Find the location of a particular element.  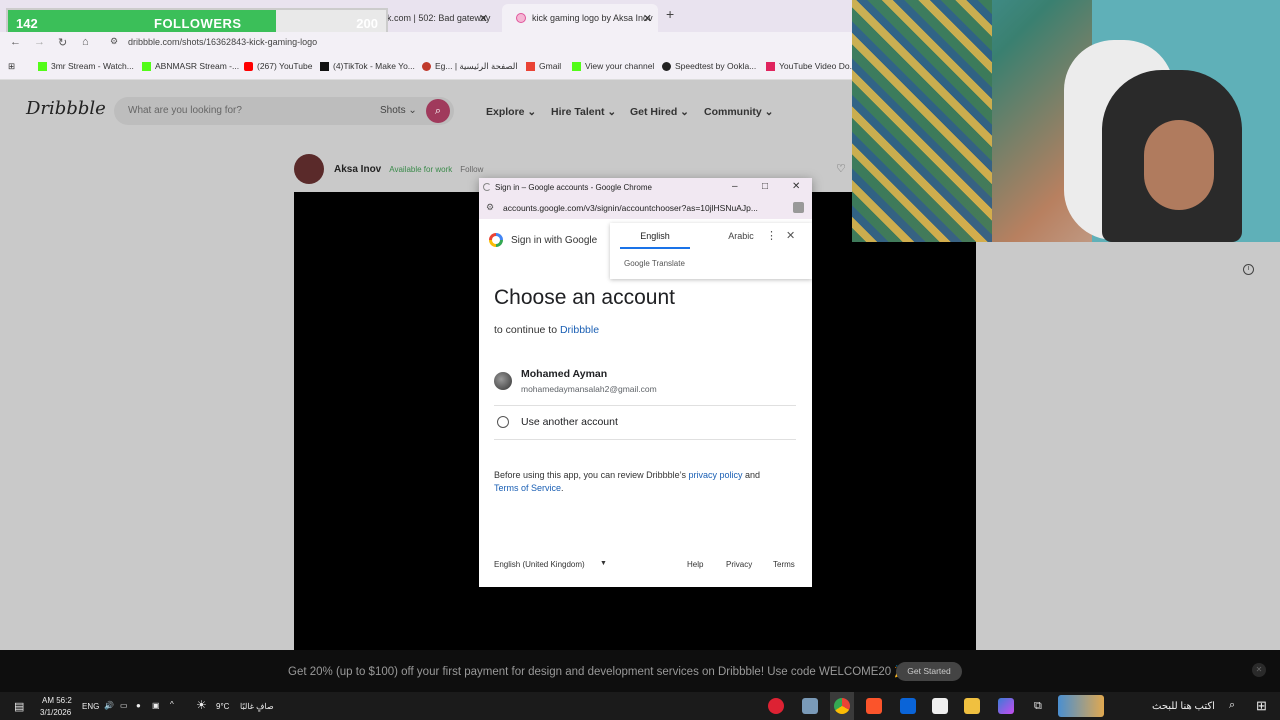

terms-link: Terms is located at coordinates (784, 564).